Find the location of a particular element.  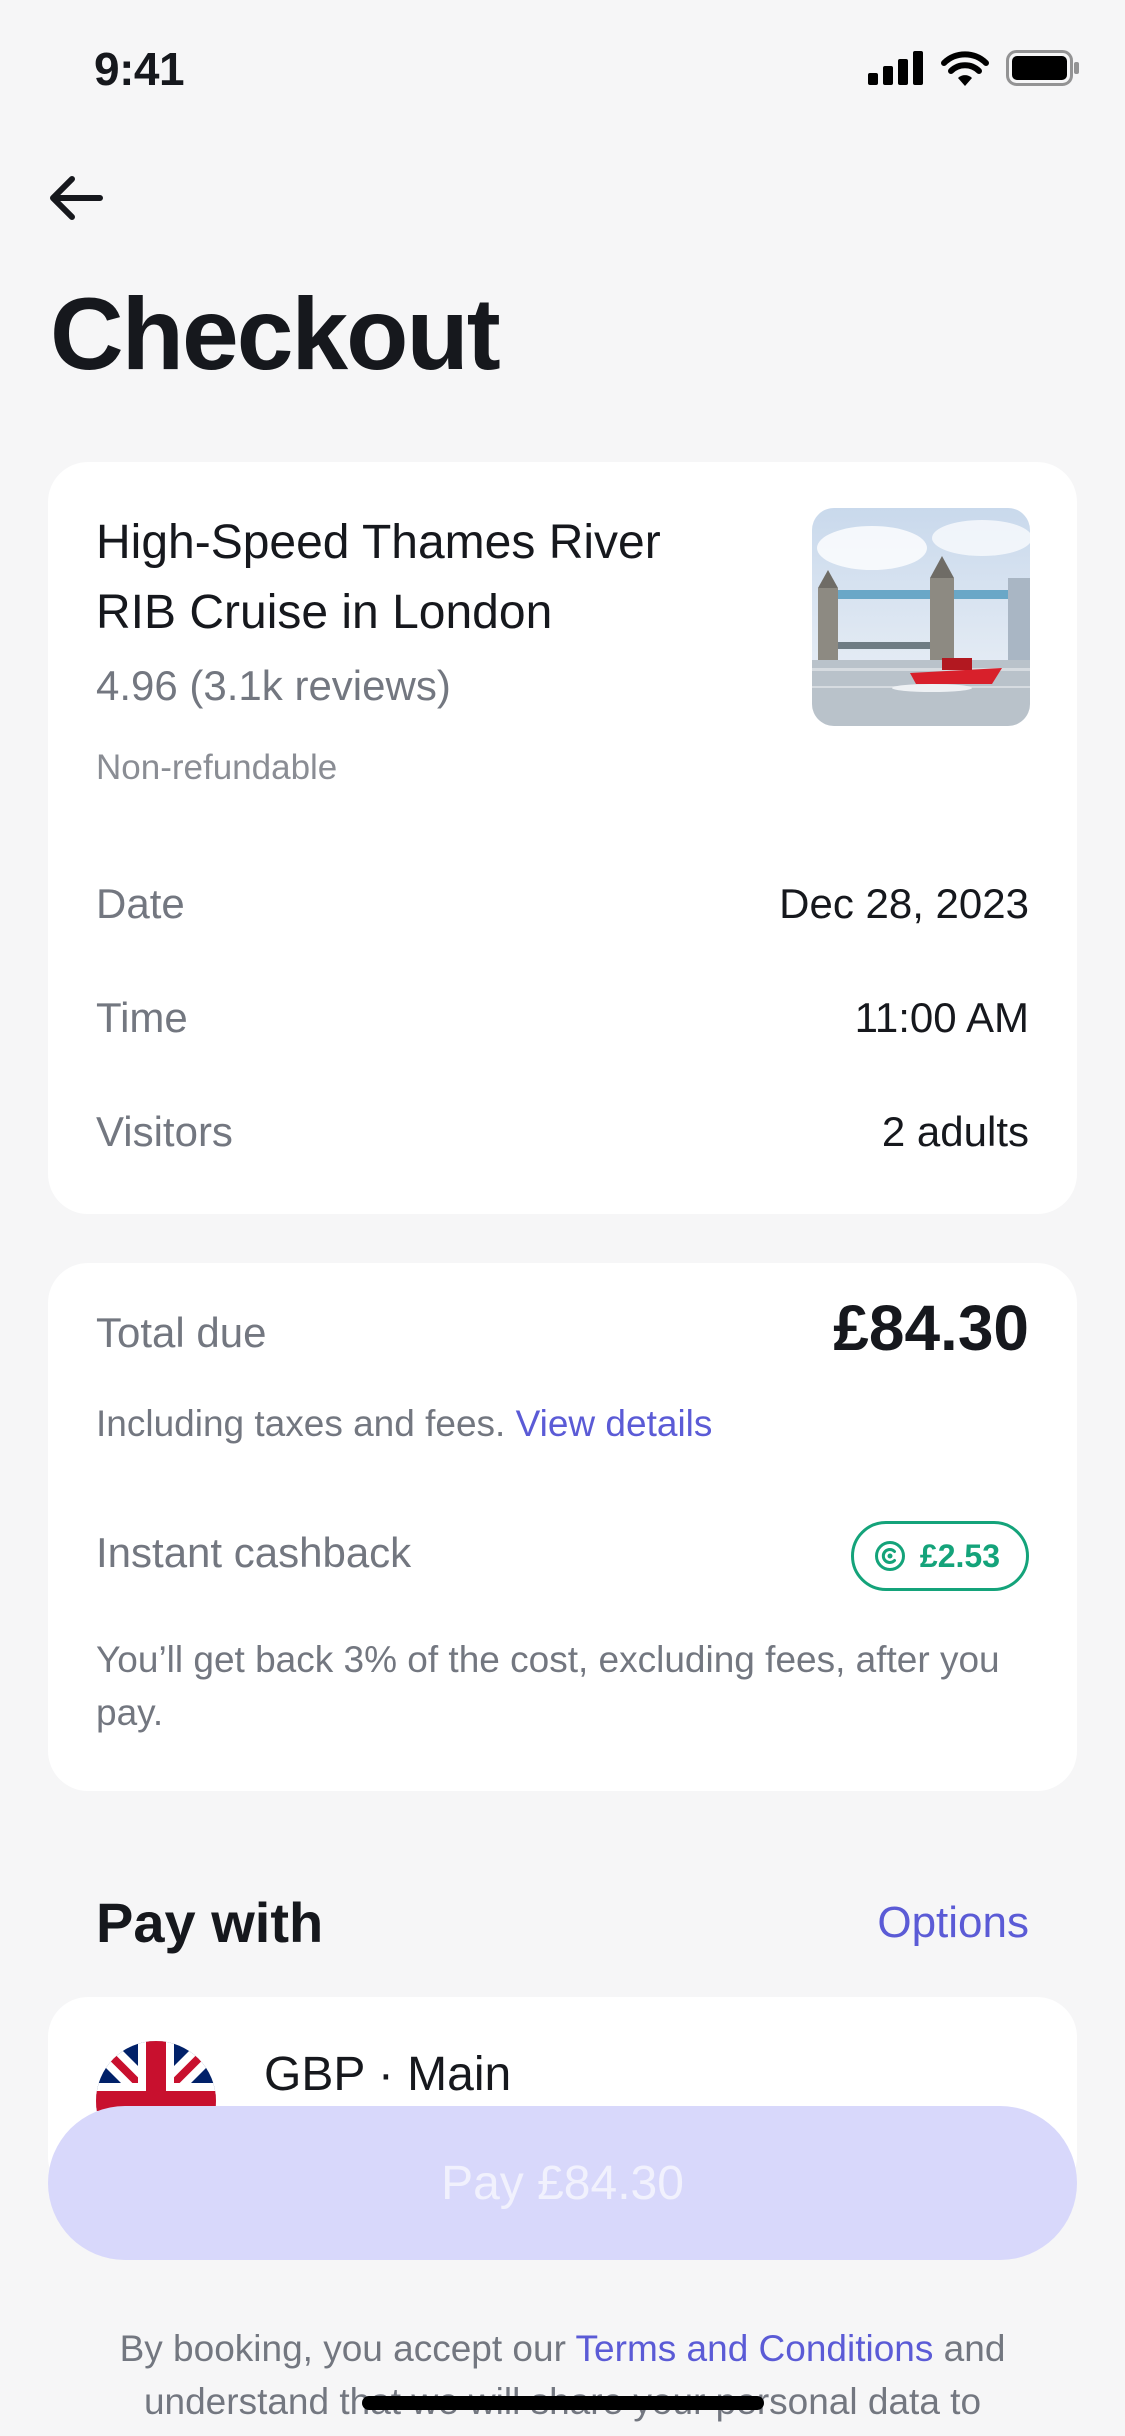

detail-row-visitors: Visitors 2 adults is located at coordinates (562, 1132).